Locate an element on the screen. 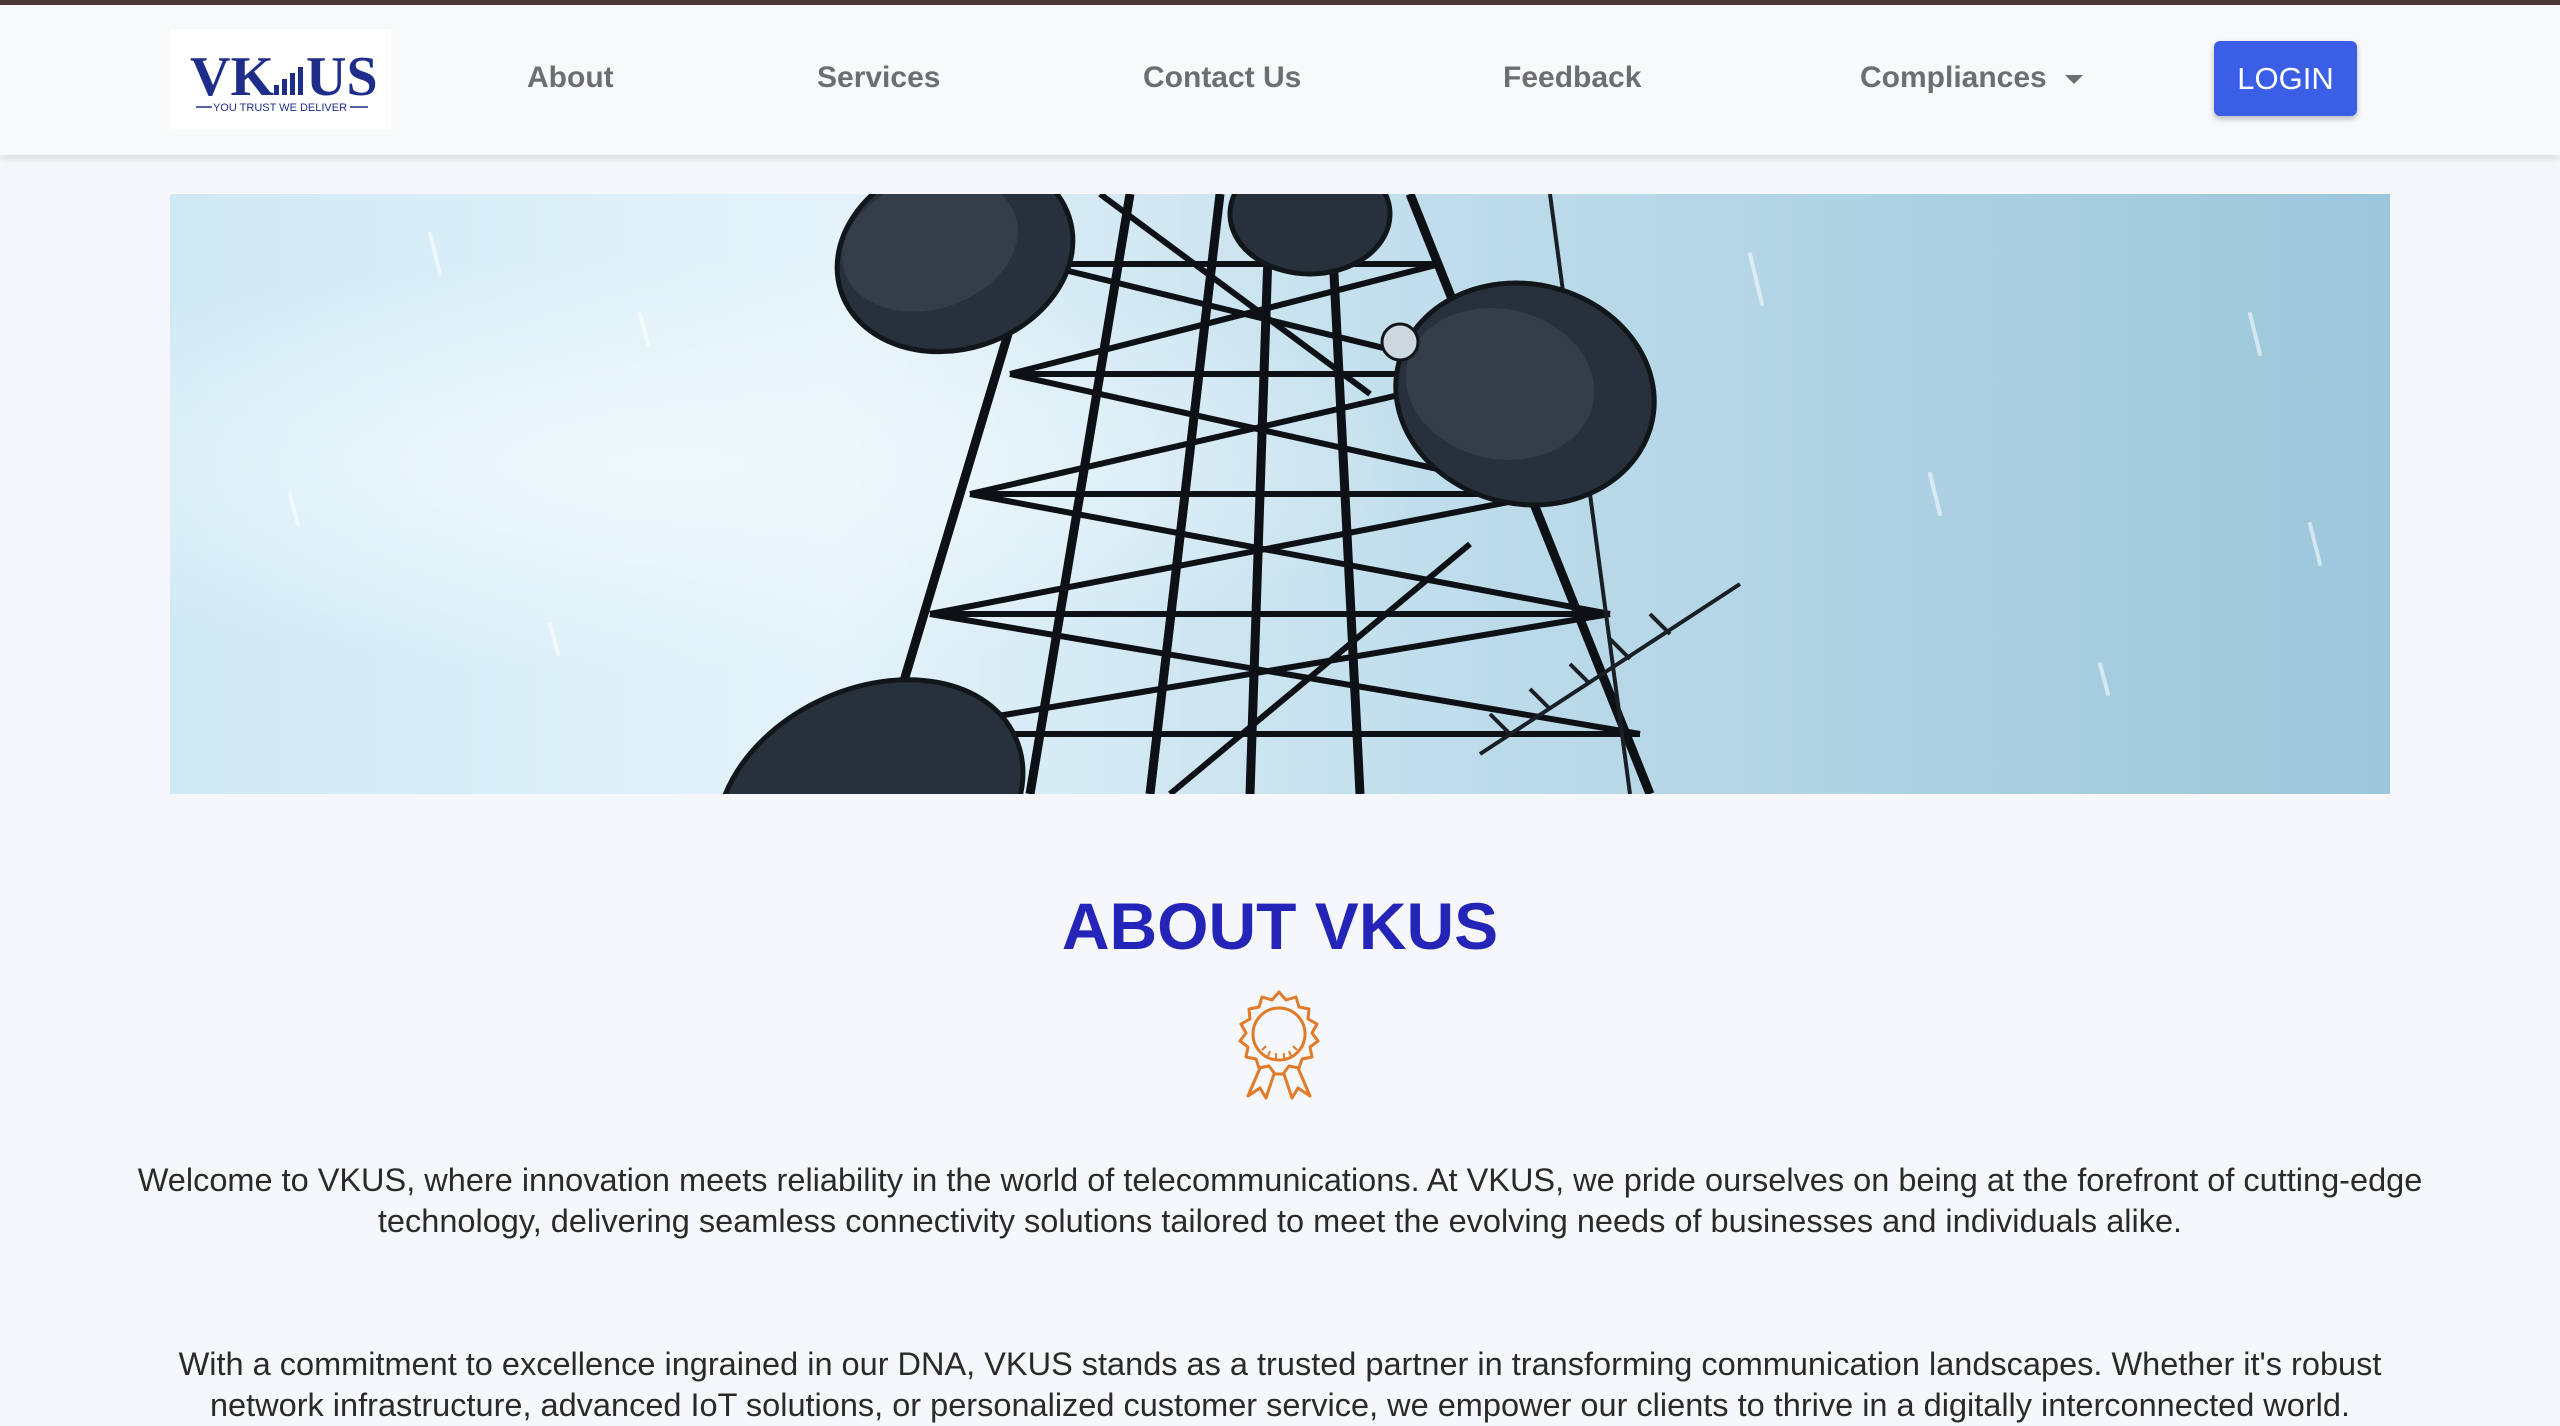 The image size is (2560, 1426). nav-compliances-label: Compliances is located at coordinates (1953, 77).